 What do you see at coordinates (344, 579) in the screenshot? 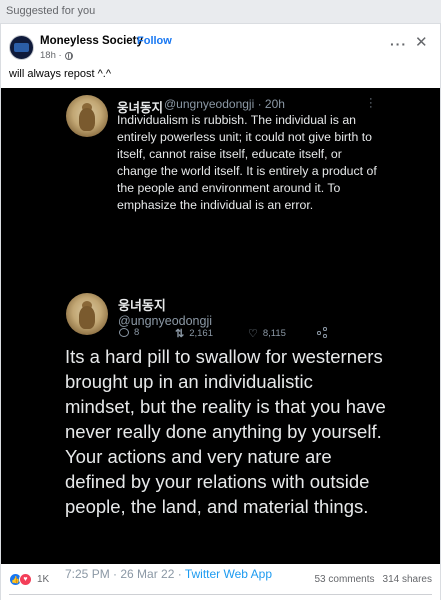
I see `comments-count-link: 53 comments` at bounding box center [344, 579].